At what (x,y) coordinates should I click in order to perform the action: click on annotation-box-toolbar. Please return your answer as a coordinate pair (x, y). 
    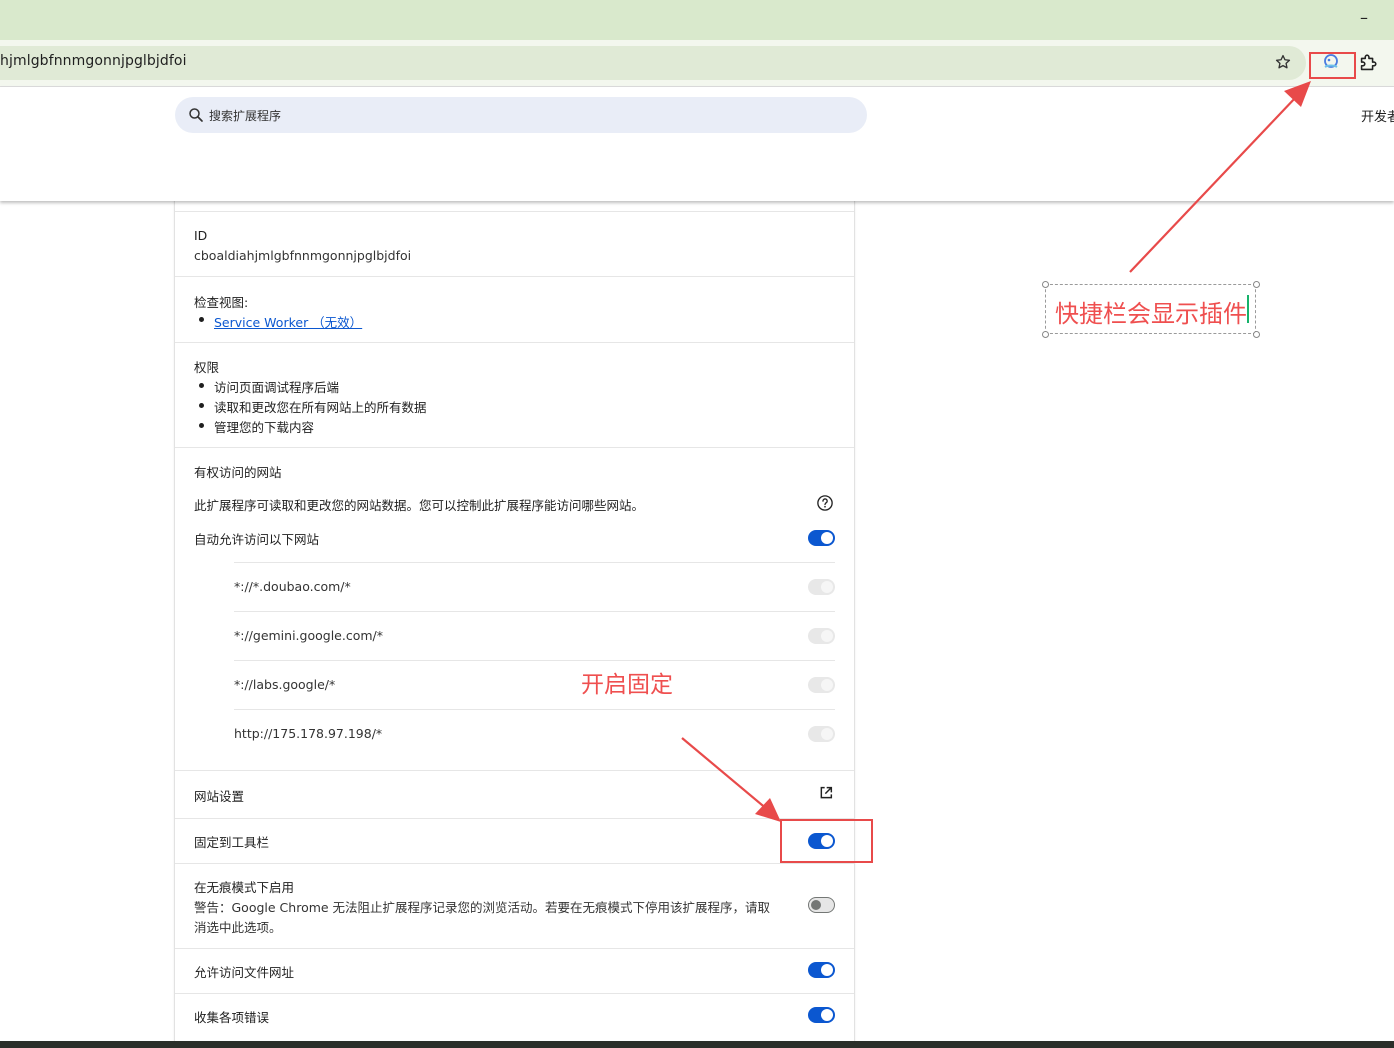
    Looking at the image, I should click on (1332, 65).